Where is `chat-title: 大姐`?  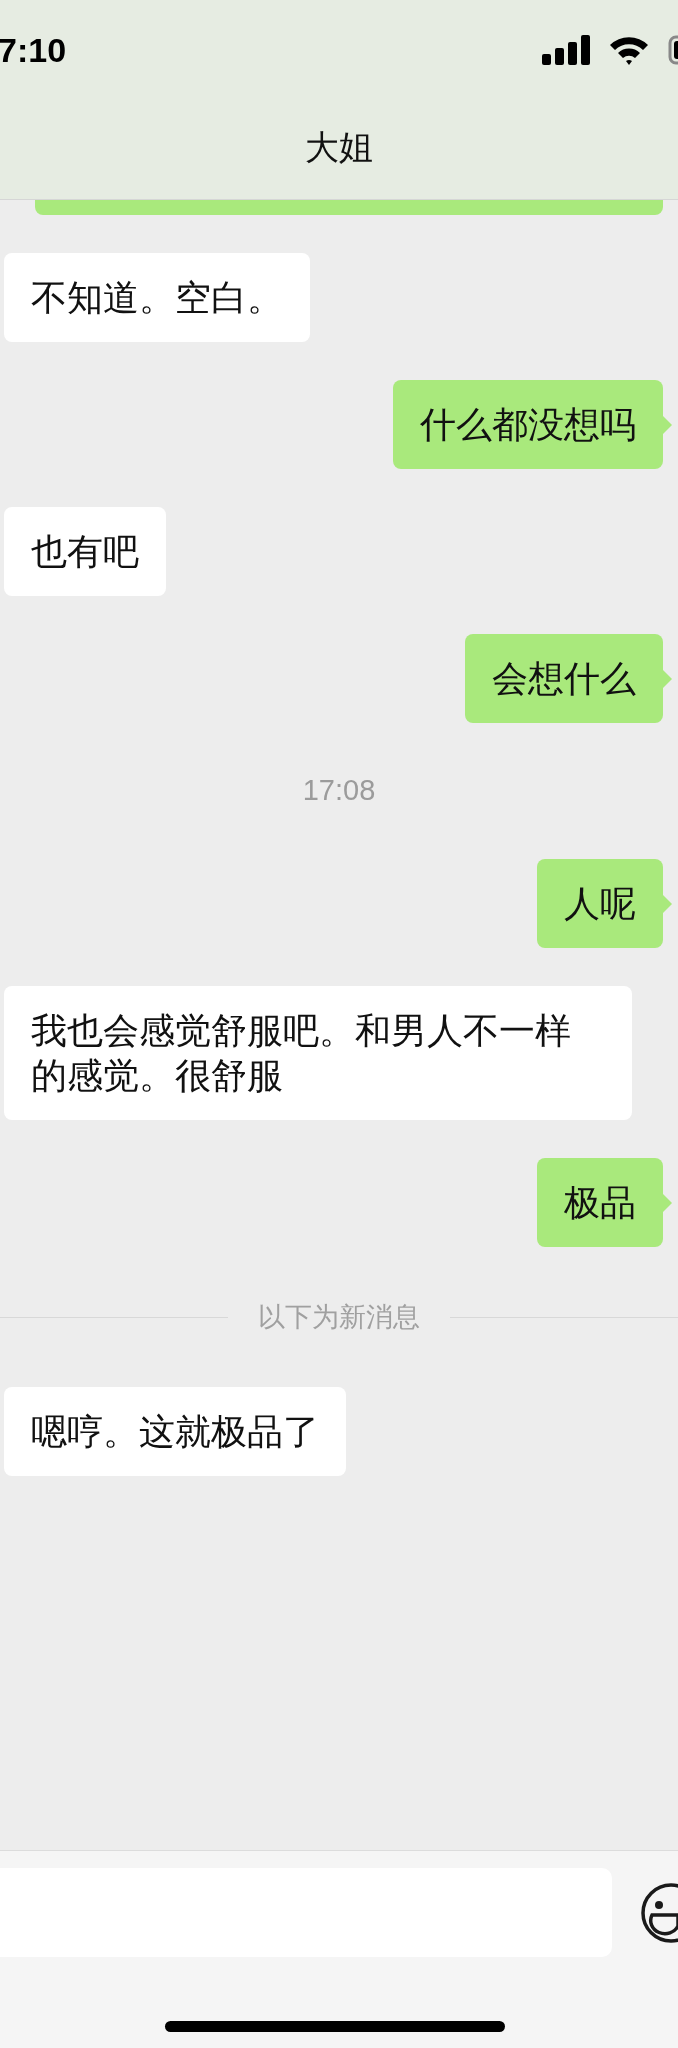
chat-title: 大姐 is located at coordinates (339, 147).